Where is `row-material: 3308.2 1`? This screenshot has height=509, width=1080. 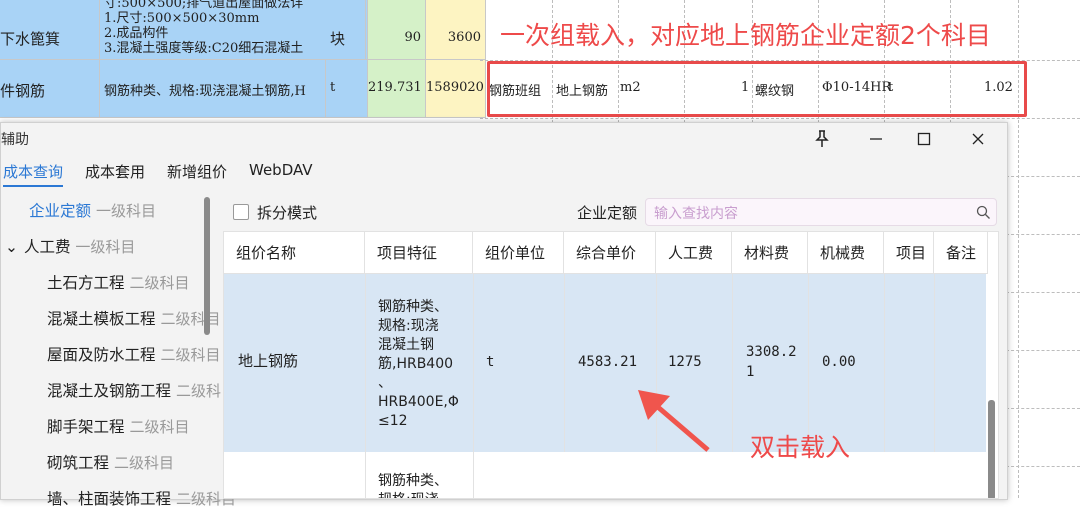
row-material: 3308.2 1 is located at coordinates (771, 362).